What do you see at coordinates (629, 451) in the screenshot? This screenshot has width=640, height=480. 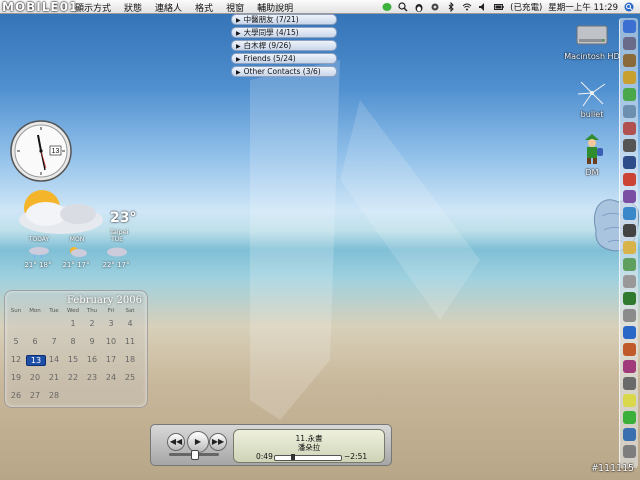 I see `dock-trash-icon` at bounding box center [629, 451].